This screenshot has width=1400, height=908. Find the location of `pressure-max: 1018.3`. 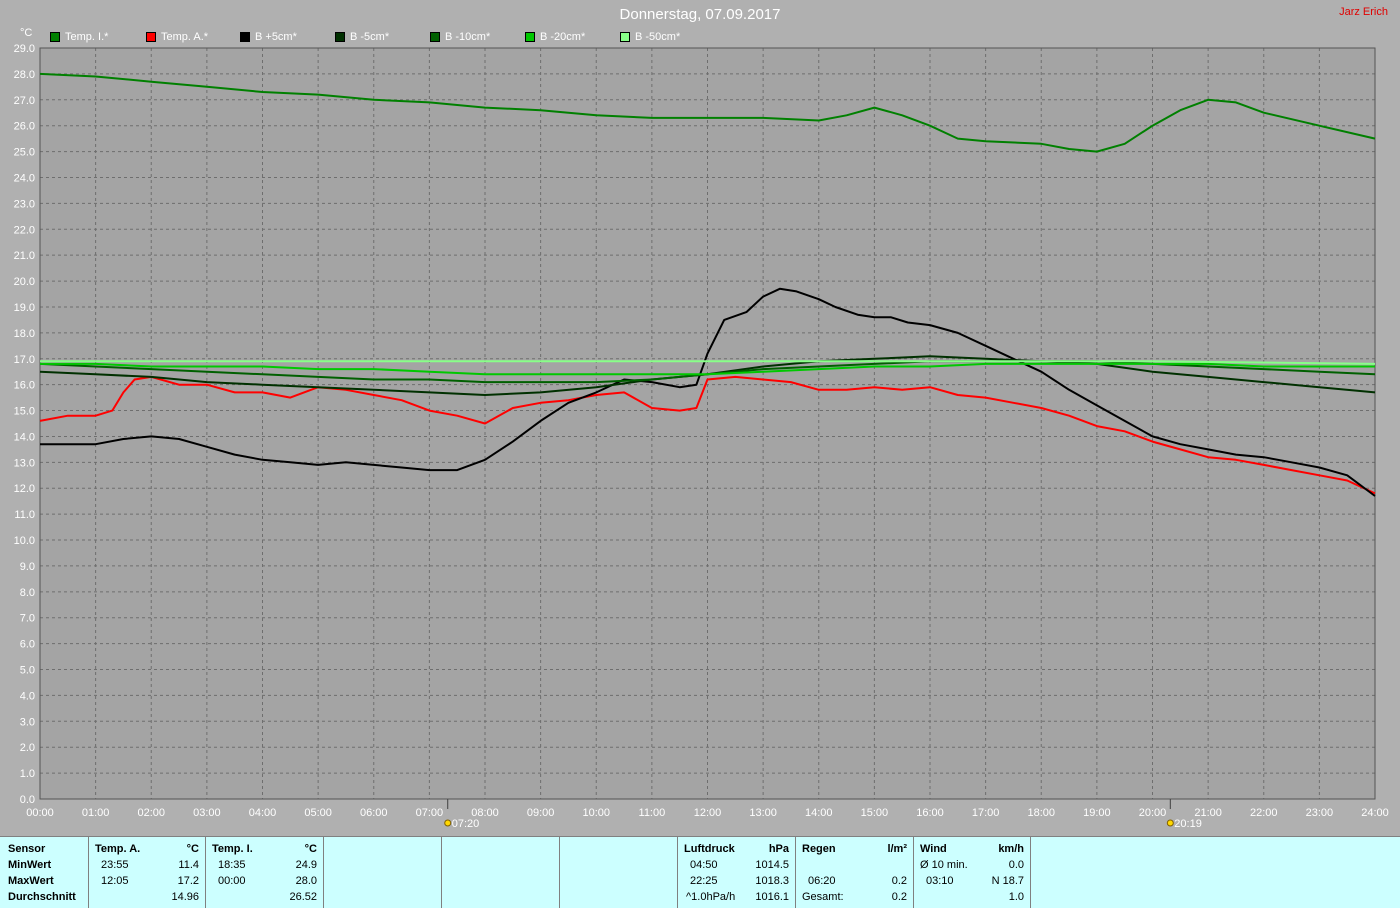

pressure-max: 1018.3 is located at coordinates (772, 881).